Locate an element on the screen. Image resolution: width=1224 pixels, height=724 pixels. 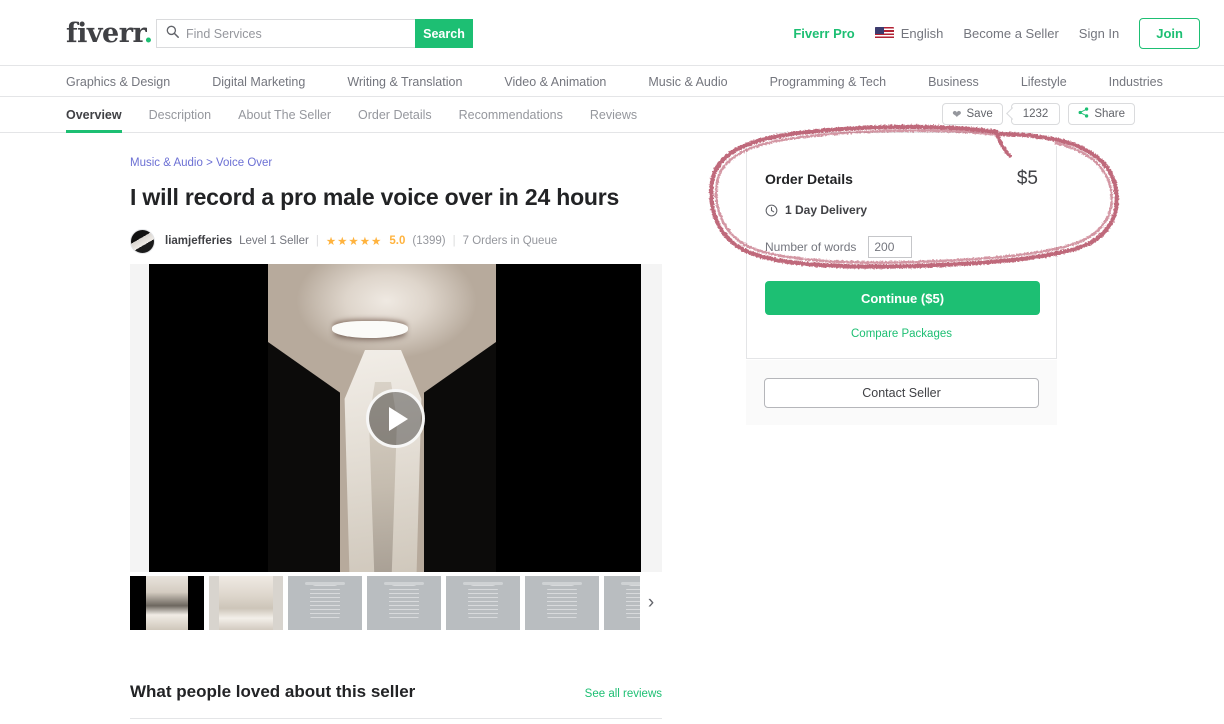
category-business: Business is located at coordinates (953, 82).